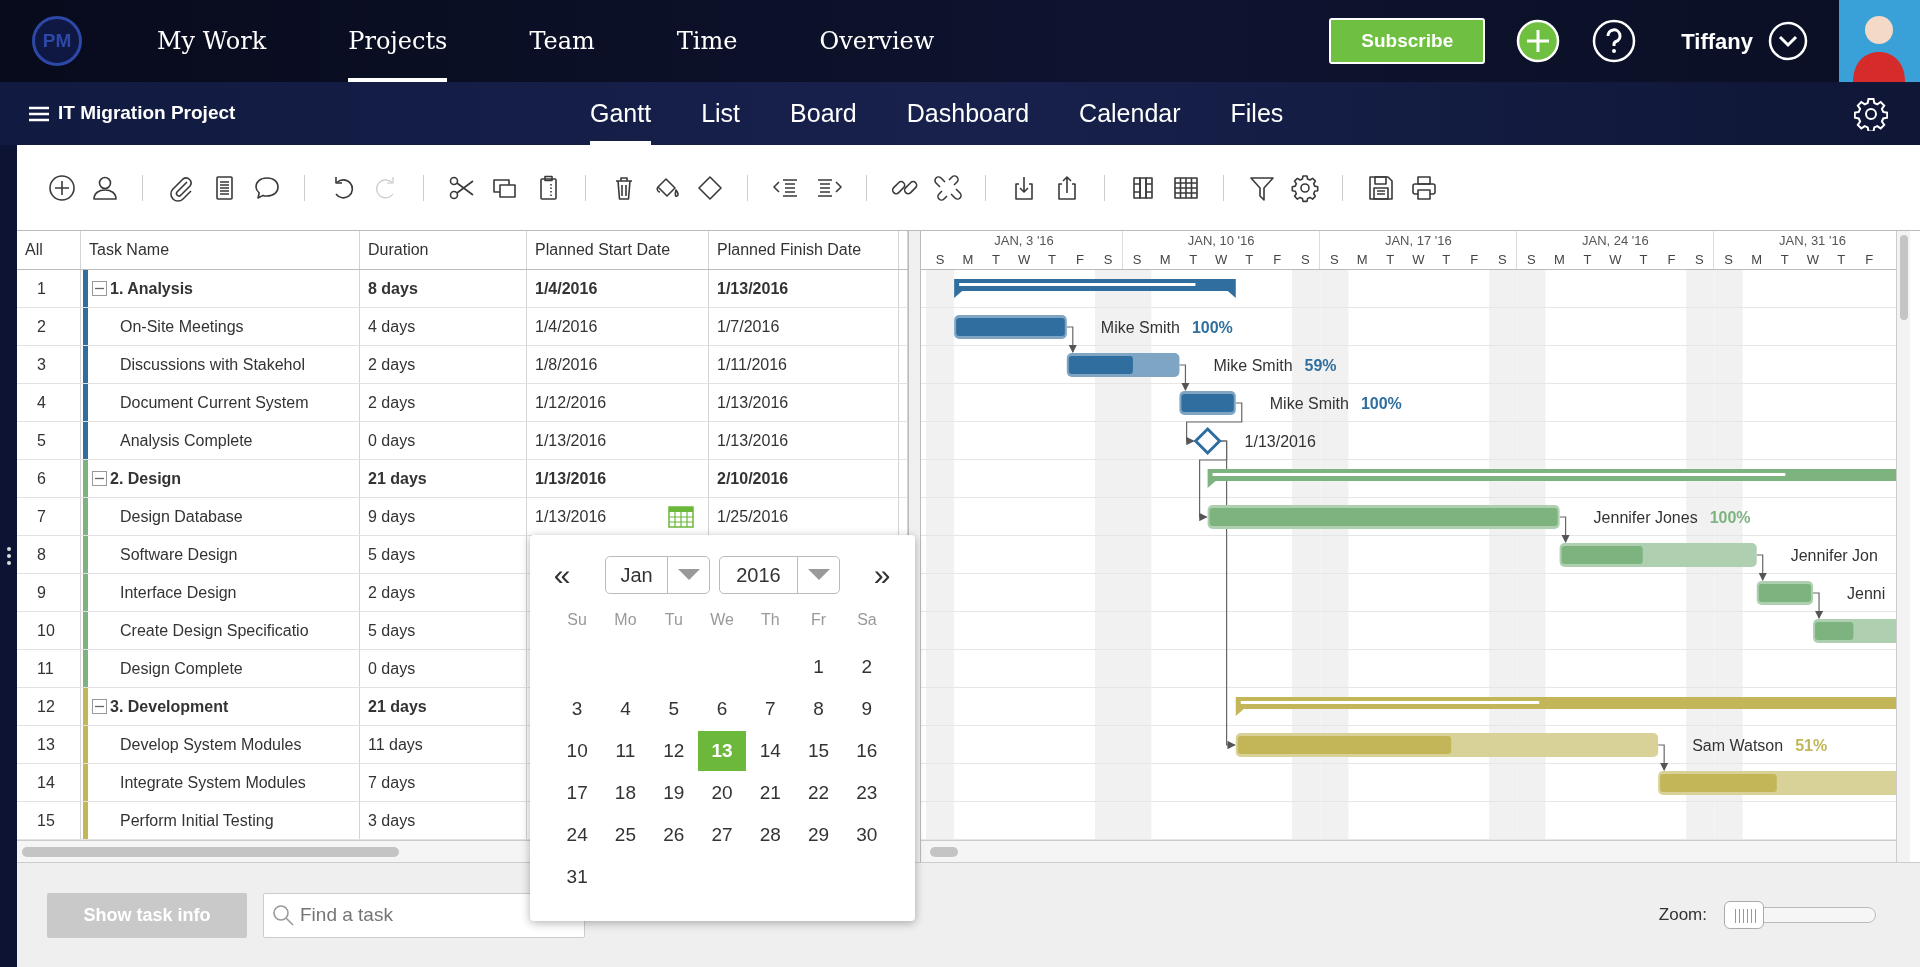  Describe the element at coordinates (866, 751) in the screenshot. I see `calendar-day: 16` at that location.